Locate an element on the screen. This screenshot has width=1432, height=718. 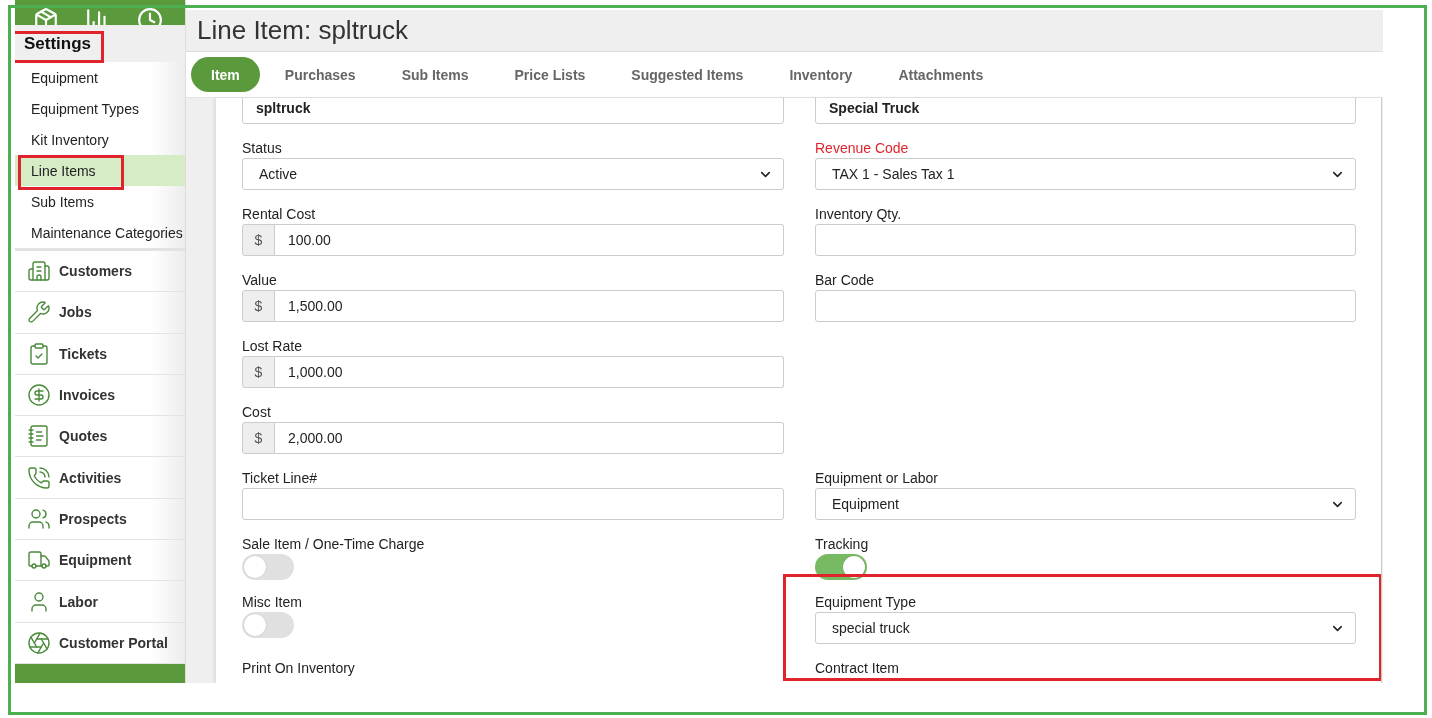
nav-item: Activities is located at coordinates (100, 478).